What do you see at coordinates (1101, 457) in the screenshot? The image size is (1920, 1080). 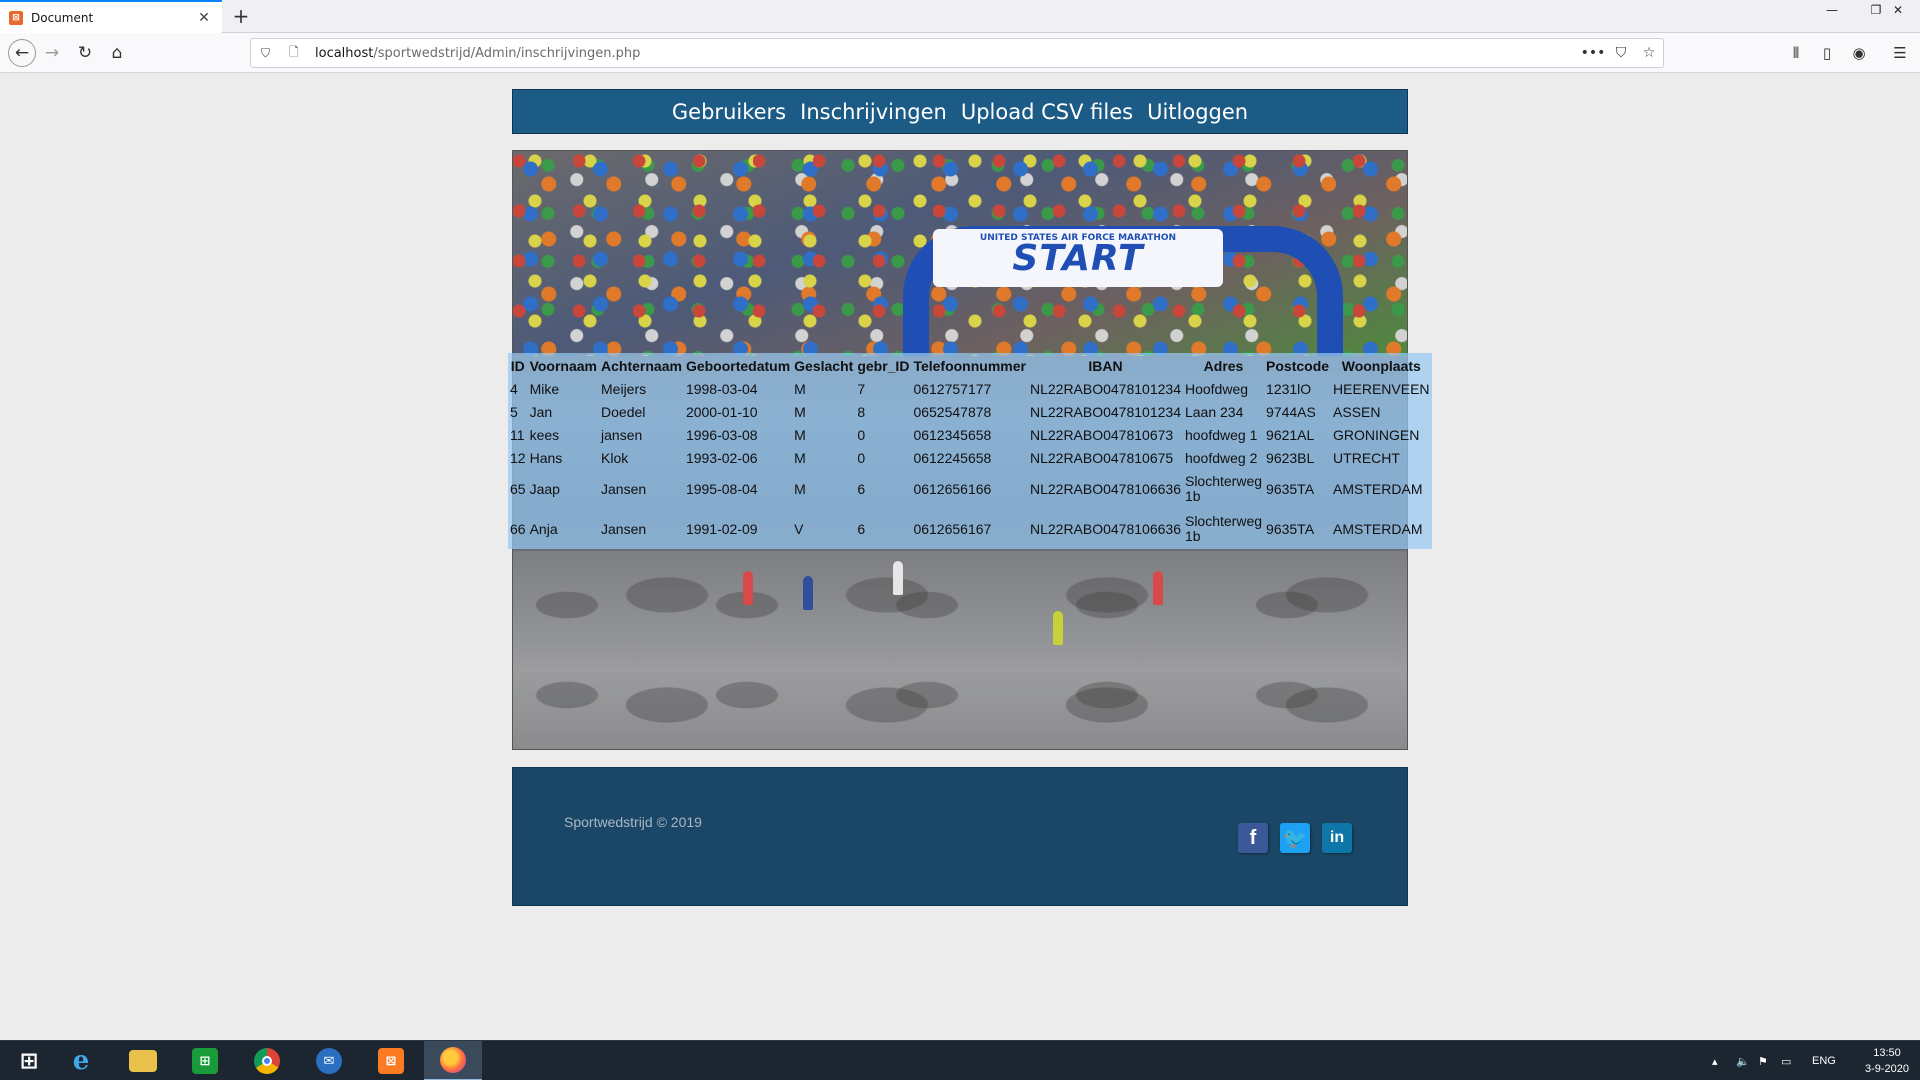 I see `table-cell: NL22RABO047810675` at bounding box center [1101, 457].